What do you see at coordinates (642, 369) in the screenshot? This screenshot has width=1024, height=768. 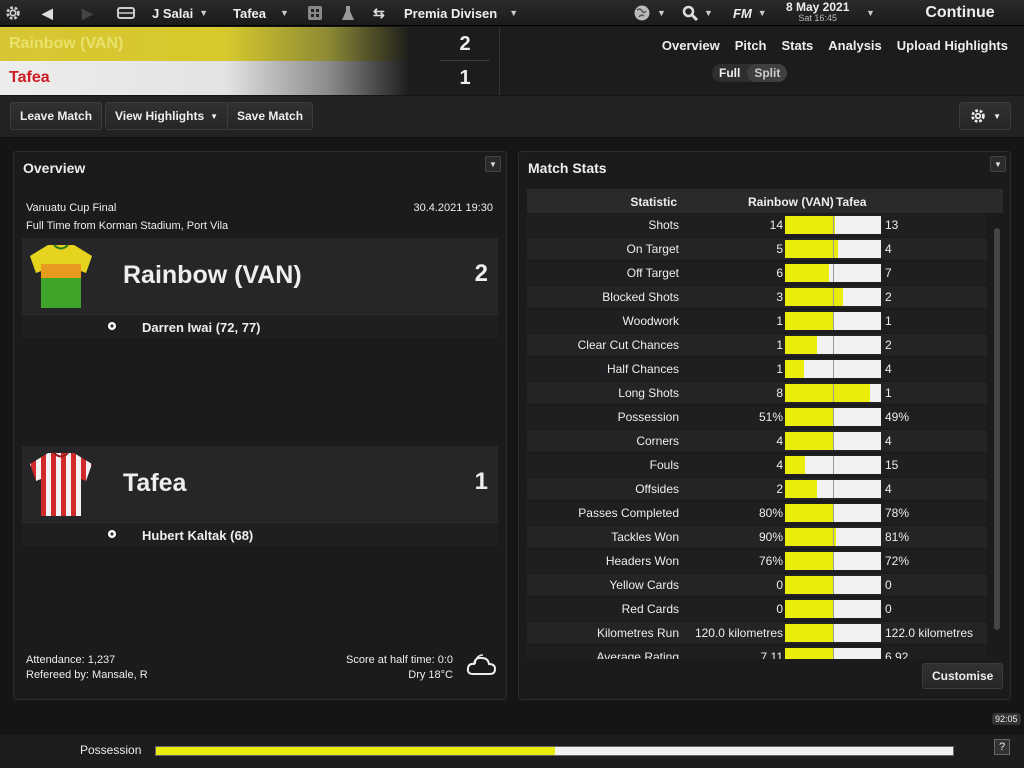 I see `stat-label: Half Chances` at bounding box center [642, 369].